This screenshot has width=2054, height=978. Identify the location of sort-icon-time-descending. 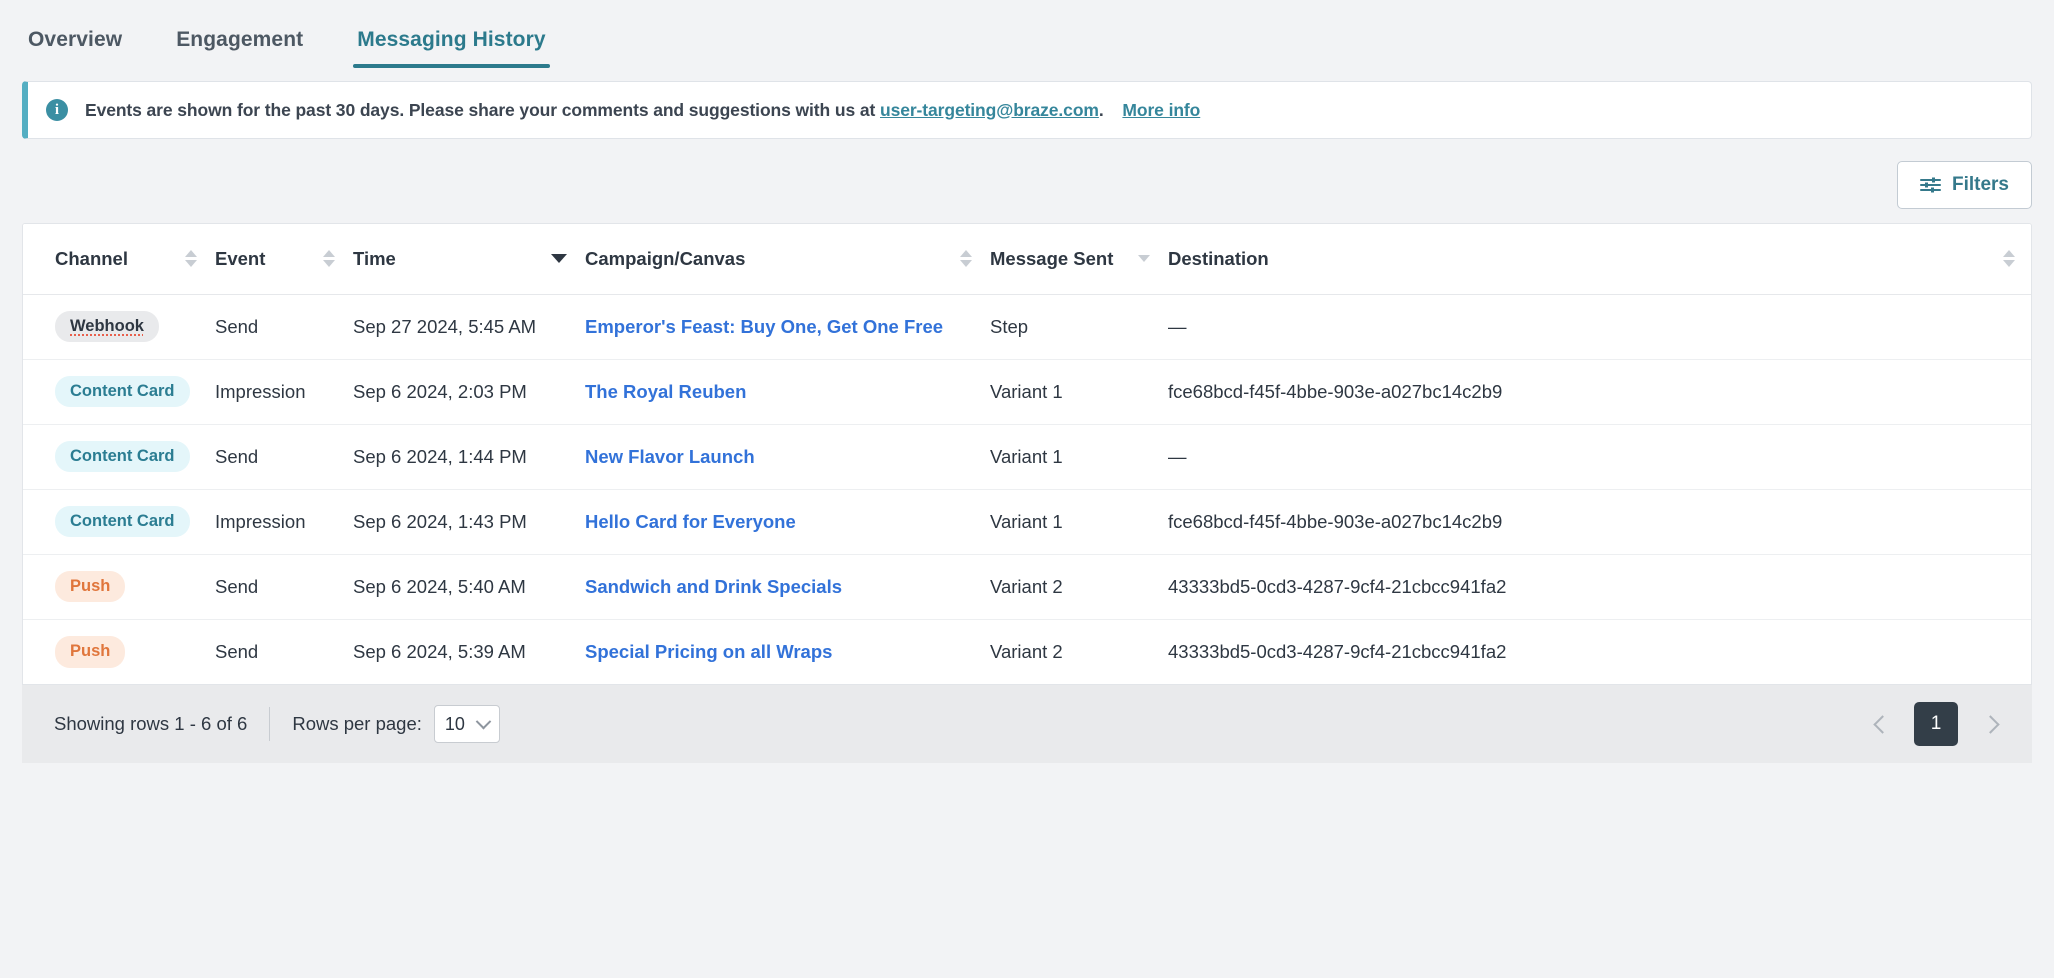
(559, 259).